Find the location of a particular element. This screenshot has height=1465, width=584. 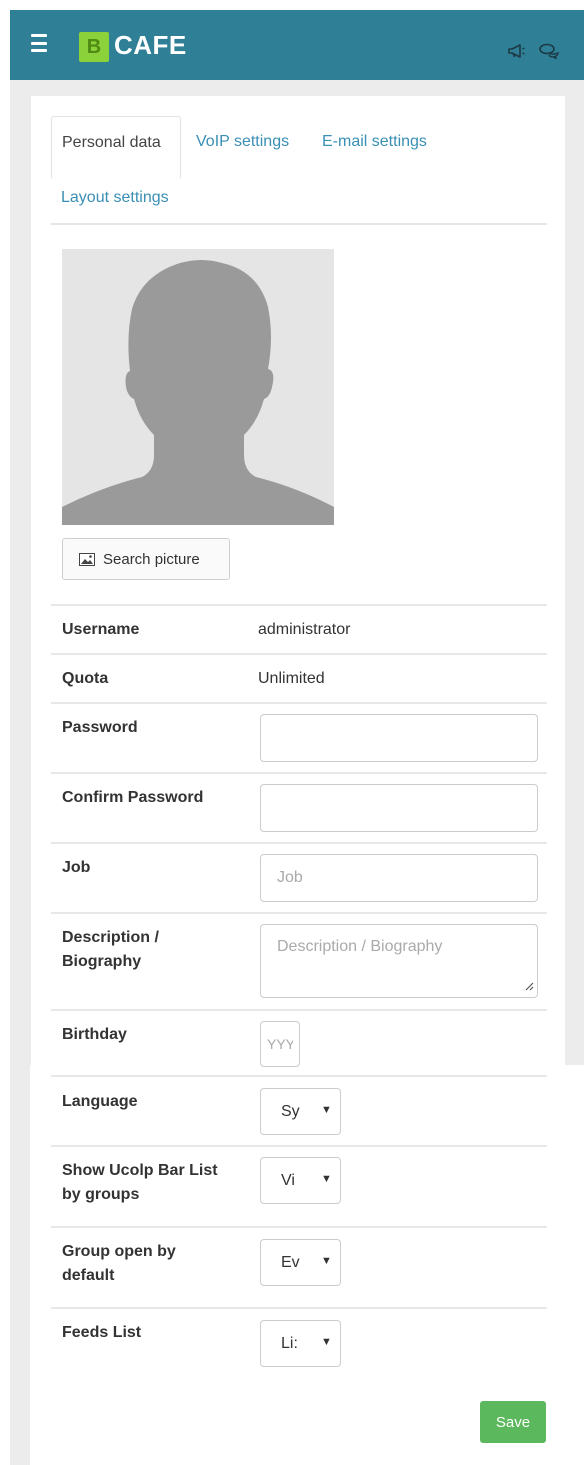

feeds-list-label: Feeds List is located at coordinates (102, 1332).